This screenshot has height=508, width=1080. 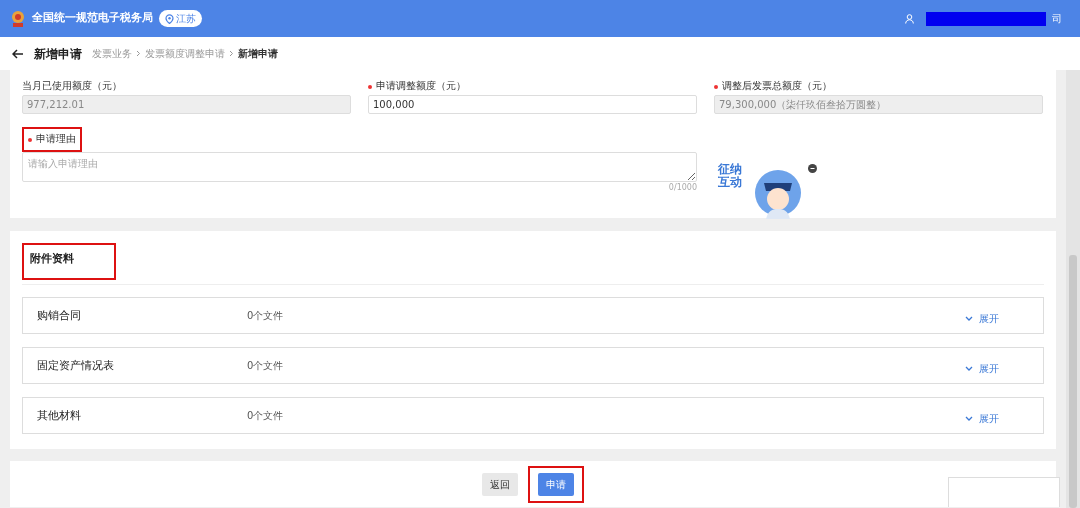 I want to click on attachment-name: 固定资产情况表, so click(x=76, y=365).